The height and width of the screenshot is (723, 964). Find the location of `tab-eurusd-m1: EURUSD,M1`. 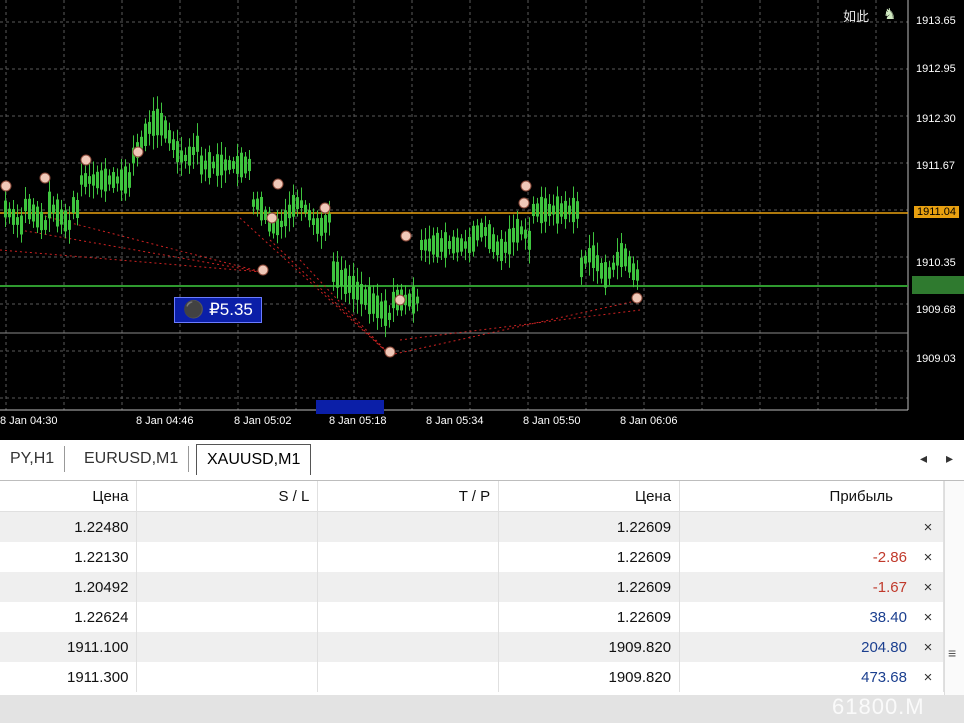

tab-eurusd-m1: EURUSD,M1 is located at coordinates (132, 459).